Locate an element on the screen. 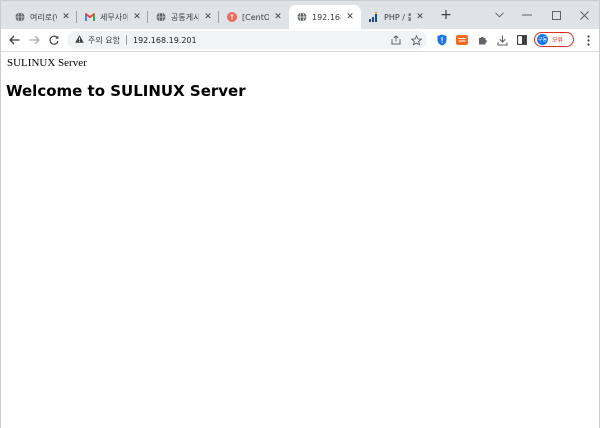 The width and height of the screenshot is (600, 428). tab-title: 공통게시 is located at coordinates (185, 17).